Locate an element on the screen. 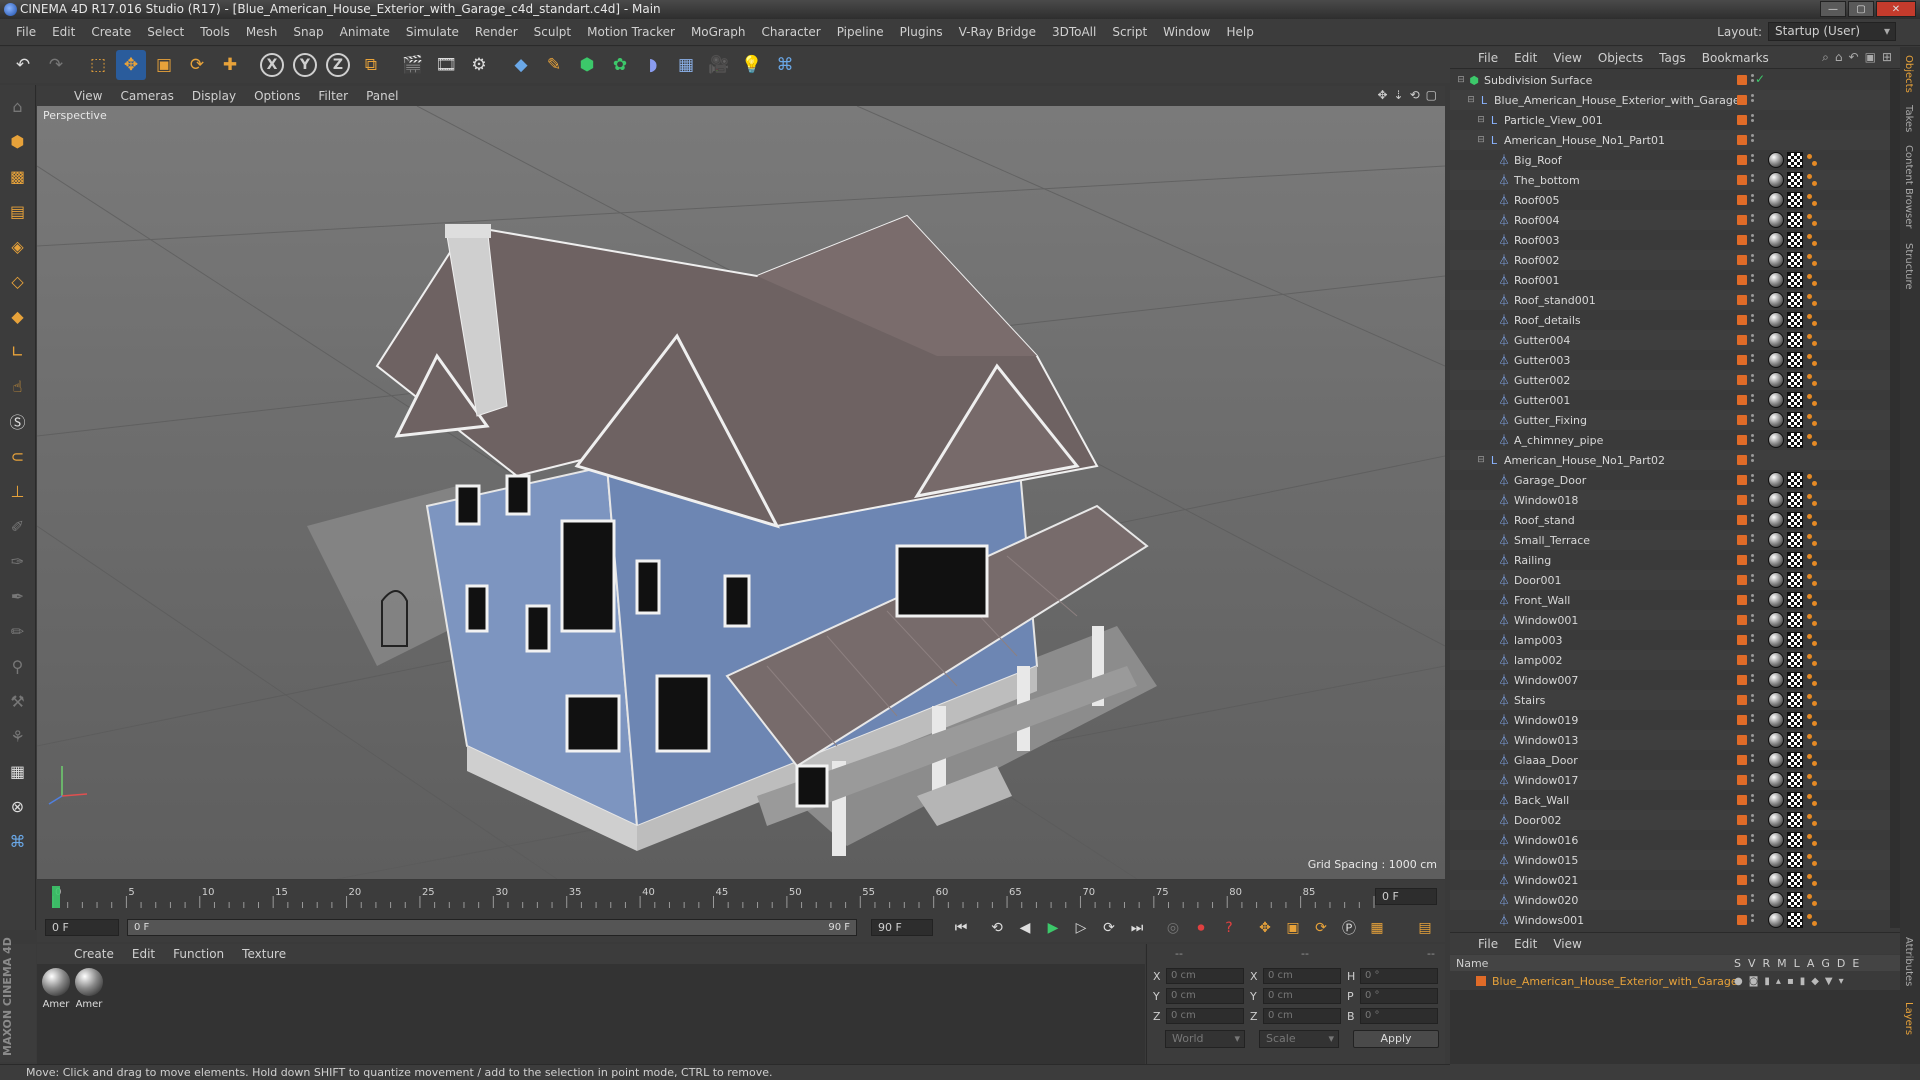 Image resolution: width=1920 pixels, height=1080 pixels. object-row: ⊟ L American_House_No1_Part01 is located at coordinates (1670, 140).